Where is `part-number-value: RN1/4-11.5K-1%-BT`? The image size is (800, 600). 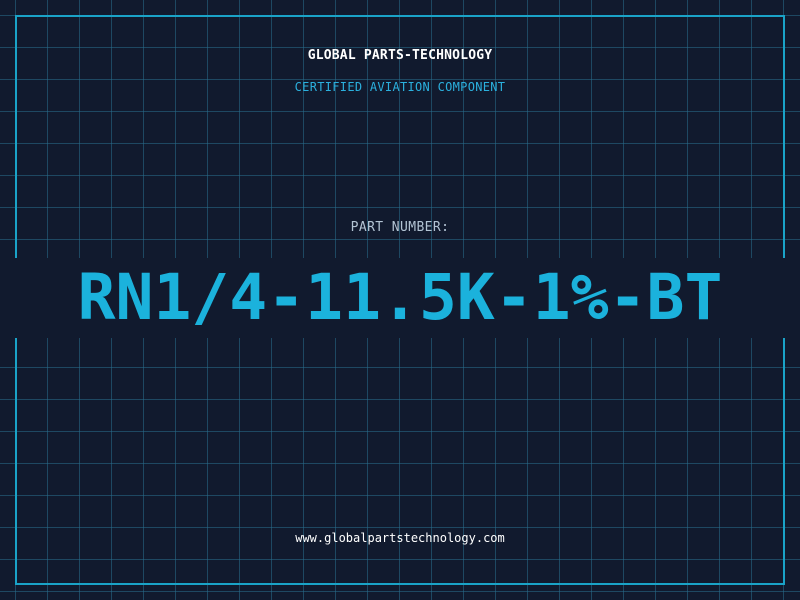
part-number-value: RN1/4-11.5K-1%-BT is located at coordinates (400, 297).